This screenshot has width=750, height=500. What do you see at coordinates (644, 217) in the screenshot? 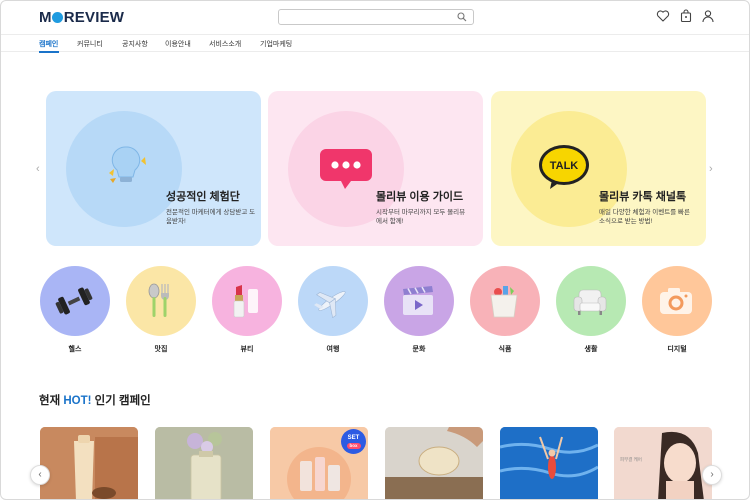
I see `banner-desc: 매일 다양한 체험과 이벤트를 빠른 소식으로 받는 방법!` at bounding box center [644, 217].